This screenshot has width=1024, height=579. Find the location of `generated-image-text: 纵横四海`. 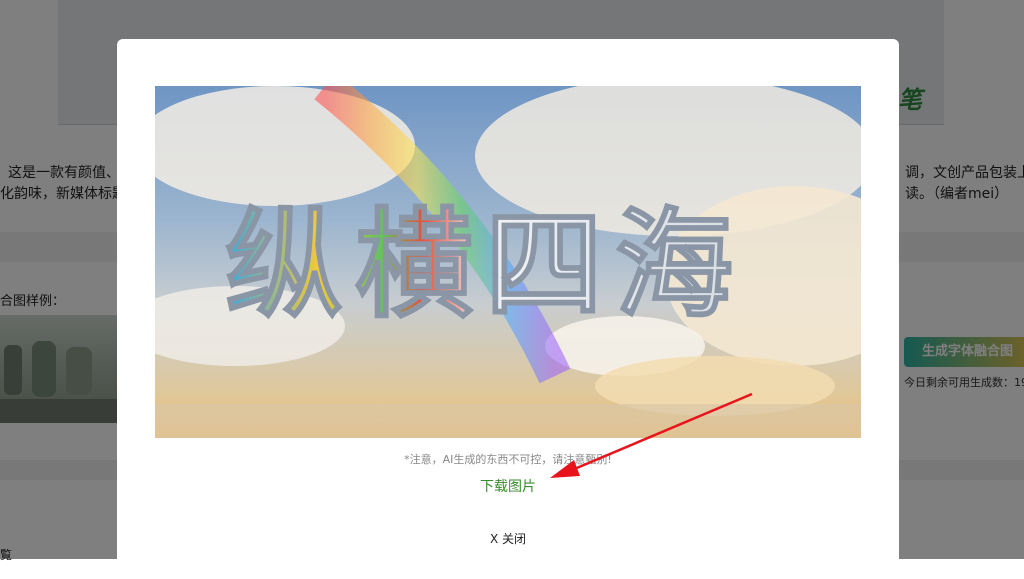

generated-image-text: 纵横四海 is located at coordinates (485, 265).